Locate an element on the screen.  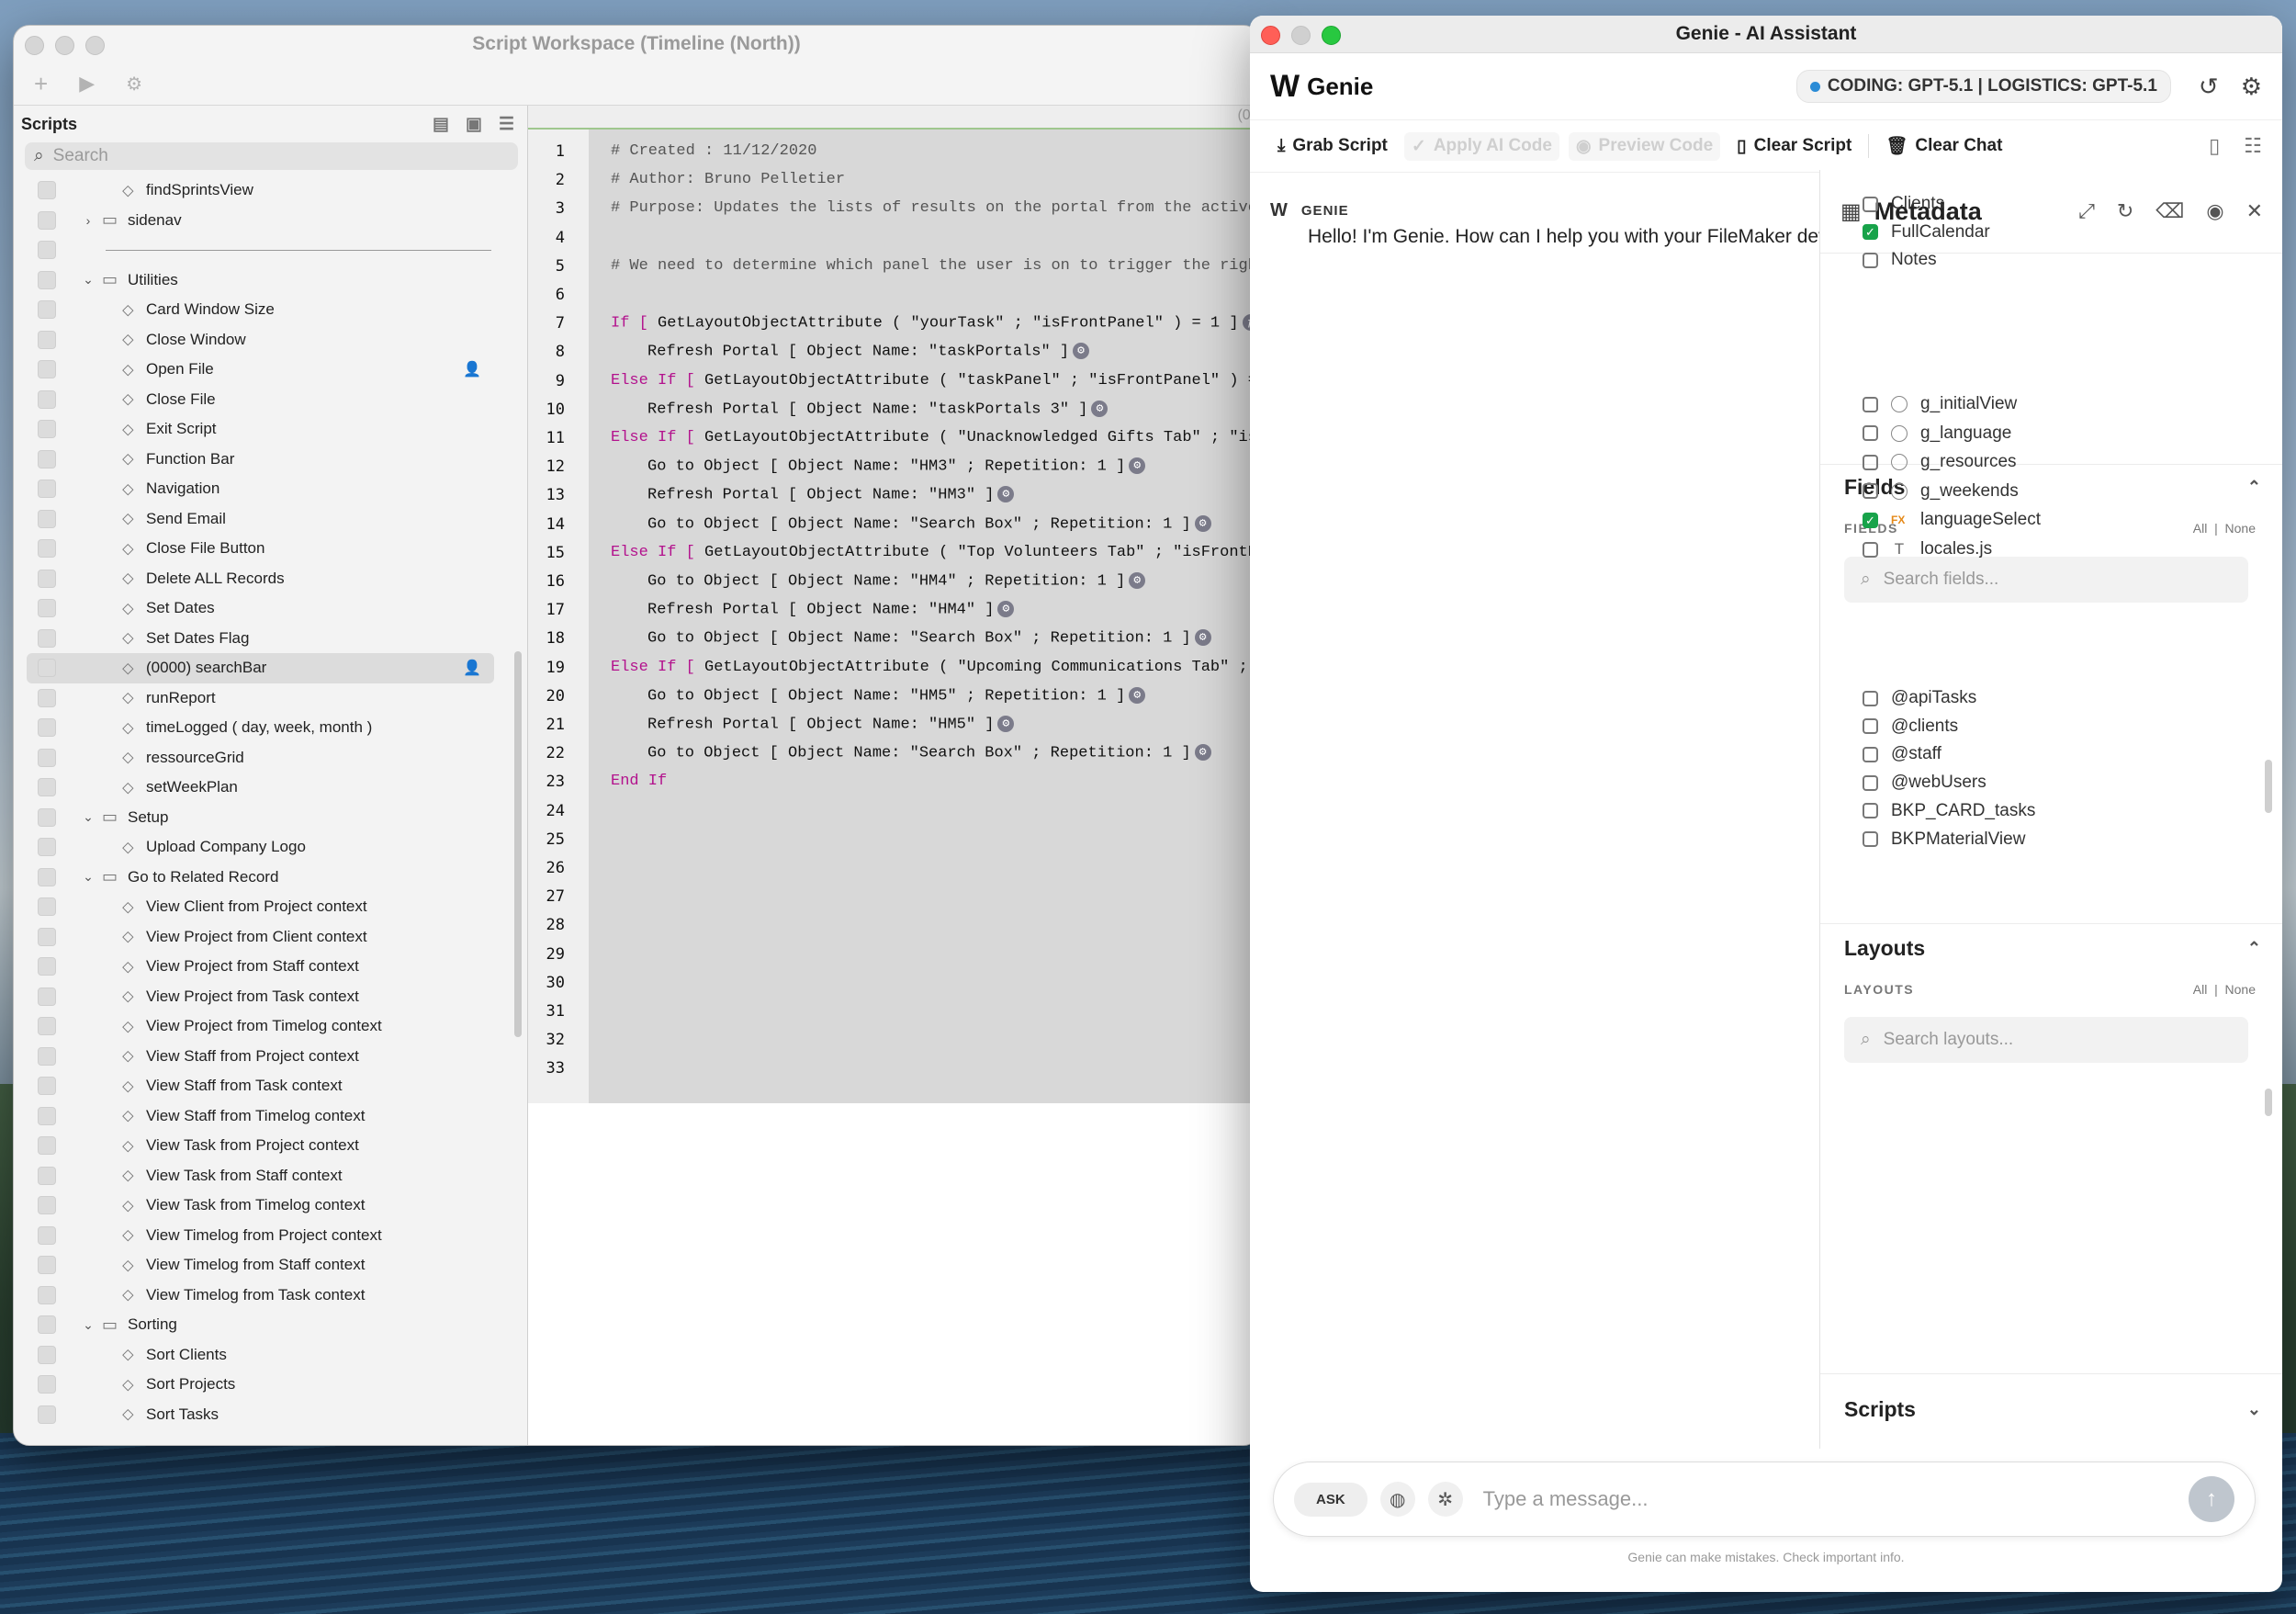
script-row: ⬦ Send Email is located at coordinates (270, 519).